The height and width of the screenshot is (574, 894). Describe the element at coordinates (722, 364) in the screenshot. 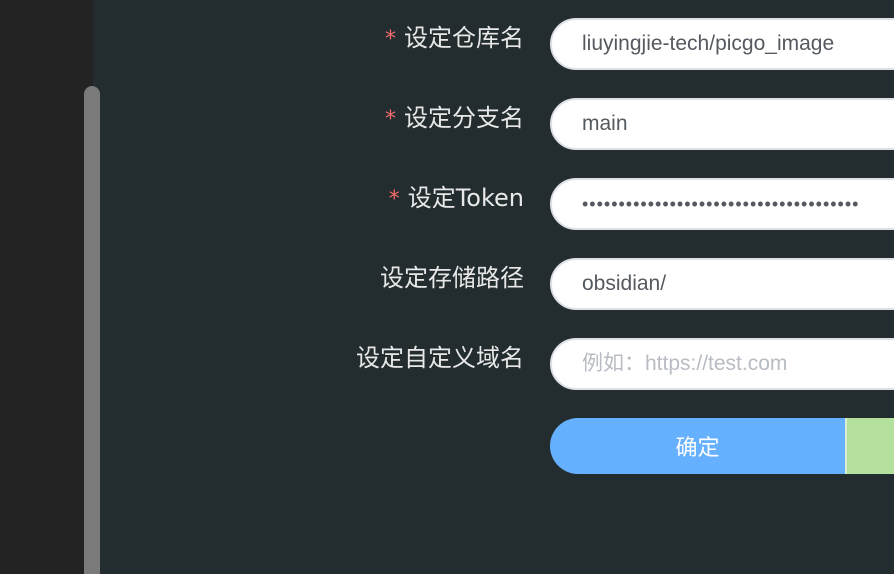

I see `custom-domain-input` at that location.